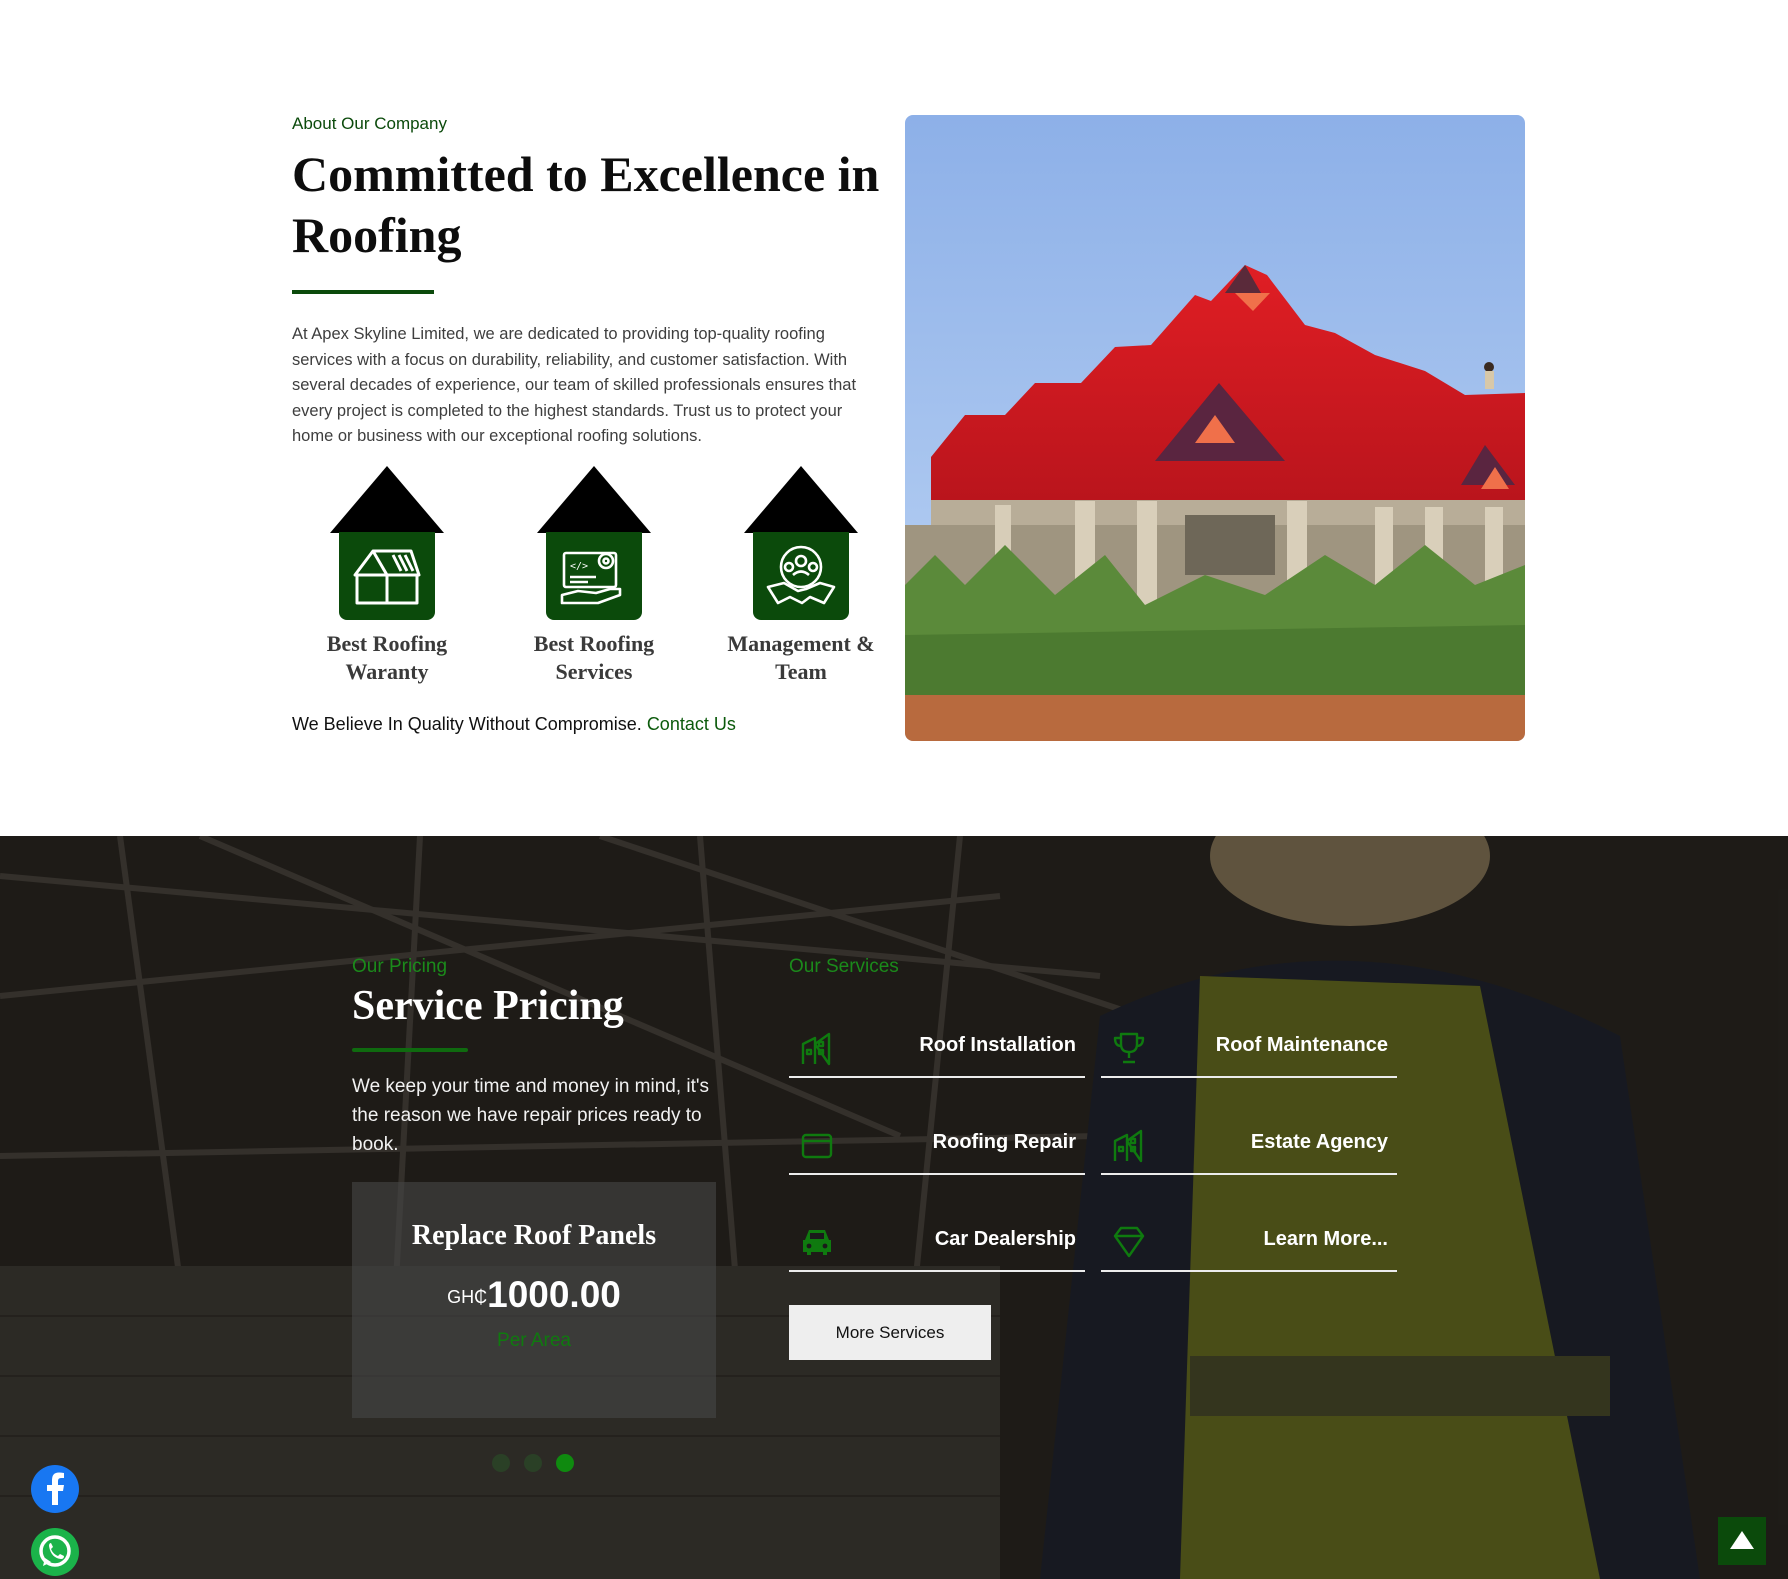  Describe the element at coordinates (387, 657) in the screenshot. I see `feature-label: Best Roofing Waranty` at that location.